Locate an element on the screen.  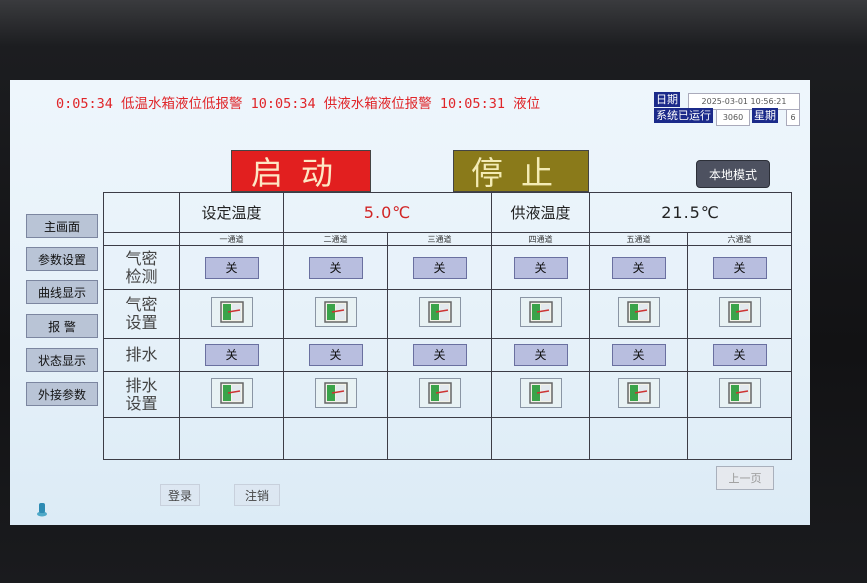
drain-setting-ch3-button is located at coordinates (439, 392).